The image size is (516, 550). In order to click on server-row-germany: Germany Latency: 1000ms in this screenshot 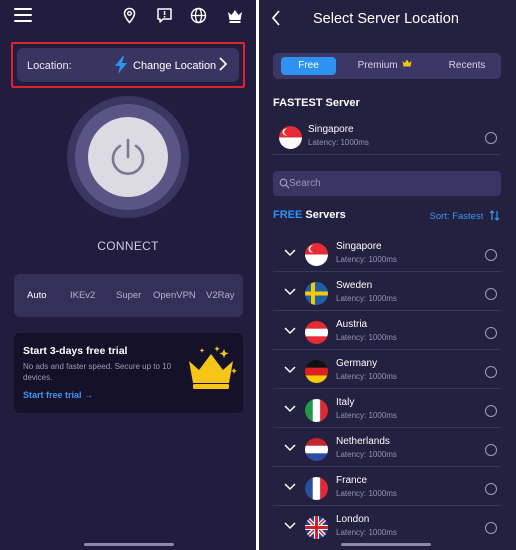, I will do `click(387, 372)`.